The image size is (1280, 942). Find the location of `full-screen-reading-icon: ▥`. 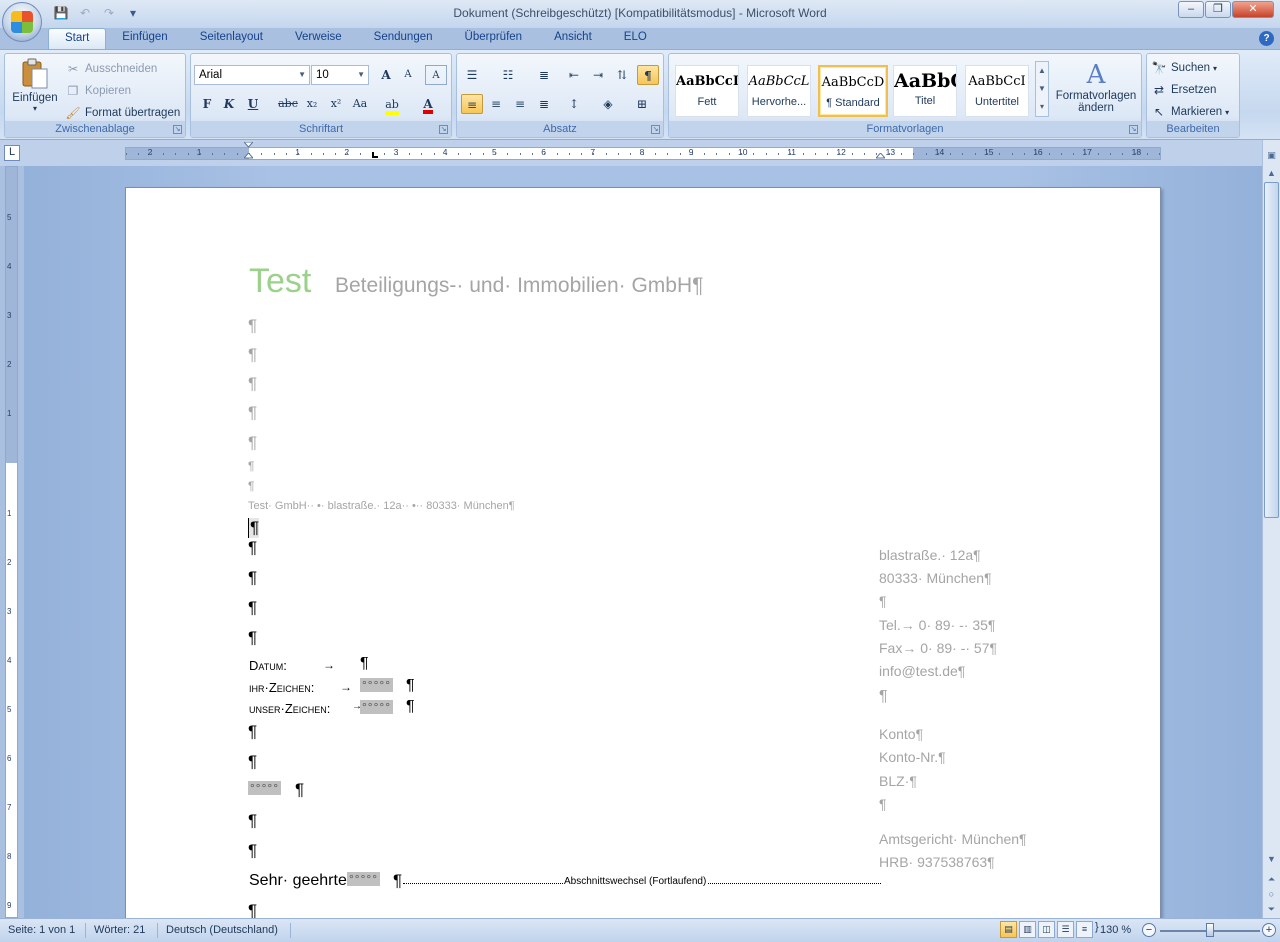

full-screen-reading-icon: ▥ is located at coordinates (1027, 929).